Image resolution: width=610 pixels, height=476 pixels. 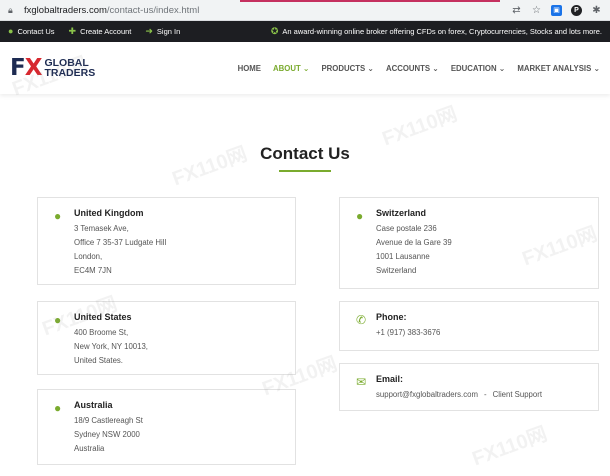 I want to click on office-title: United Kingdom, so click(x=109, y=213).